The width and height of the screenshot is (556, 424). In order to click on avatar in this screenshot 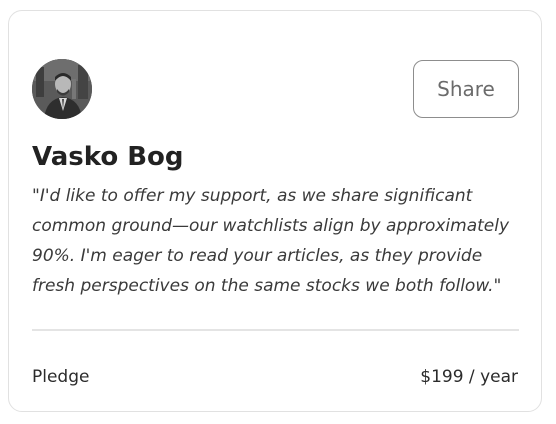, I will do `click(62, 89)`.